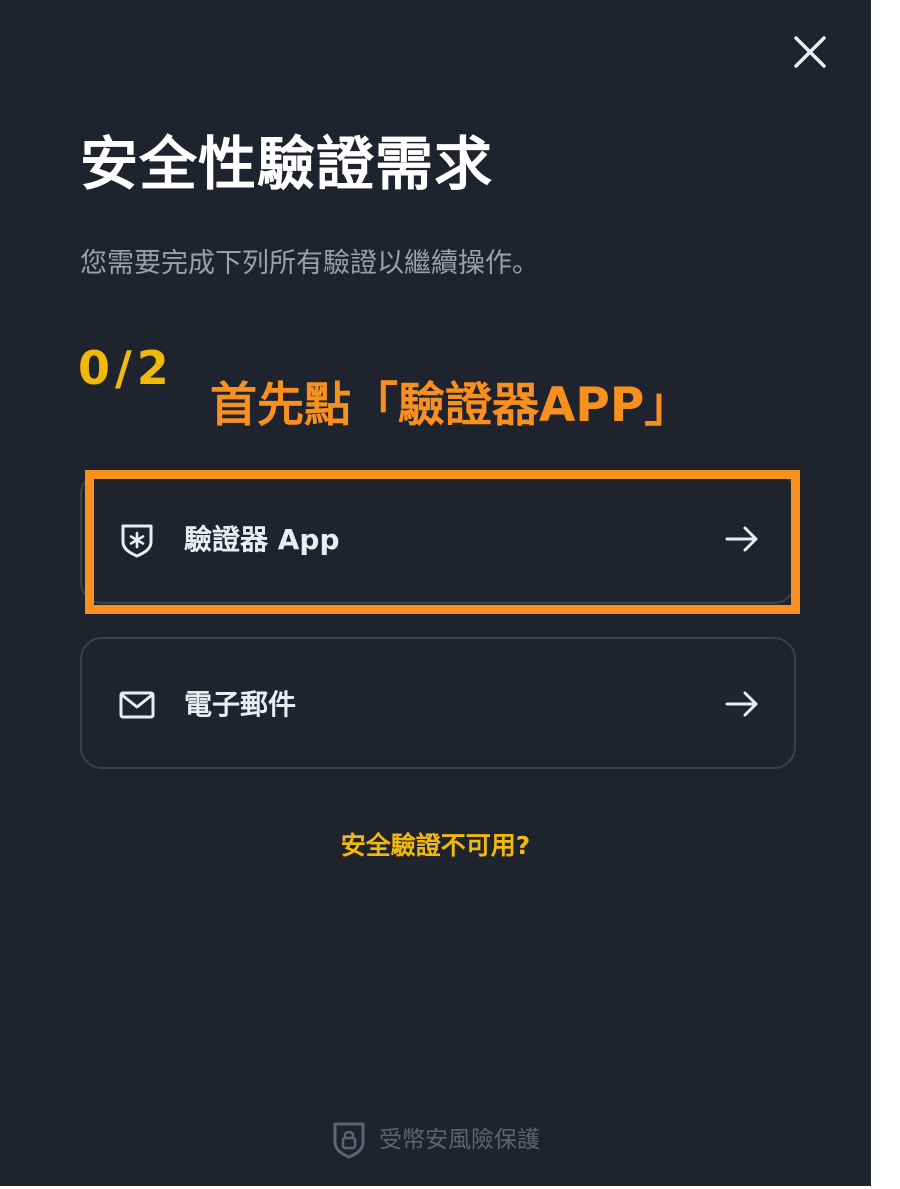 This screenshot has width=900, height=1189. What do you see at coordinates (349, 1140) in the screenshot?
I see `shield-lock-icon` at bounding box center [349, 1140].